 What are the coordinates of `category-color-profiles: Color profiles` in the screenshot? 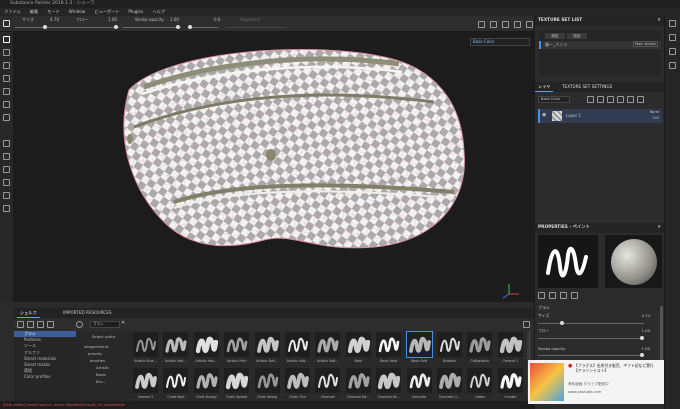 It's located at (45, 377).